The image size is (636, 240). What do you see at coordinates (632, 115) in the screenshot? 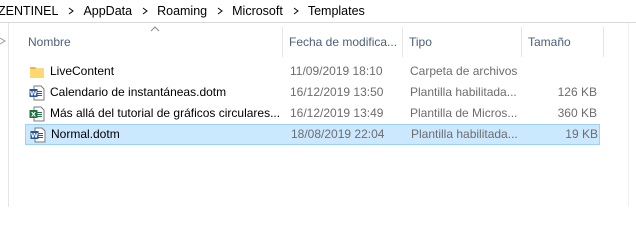
I see `vertical-scrollbar` at bounding box center [632, 115].